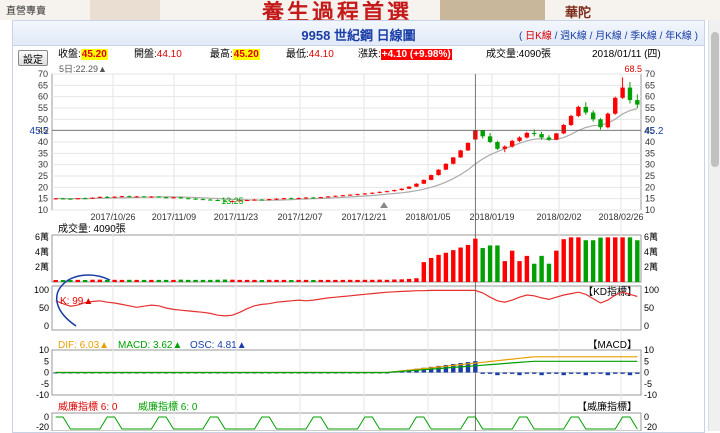  What do you see at coordinates (83, 345) in the screenshot?
I see `dif-label: DIF: 6.03▲` at bounding box center [83, 345].